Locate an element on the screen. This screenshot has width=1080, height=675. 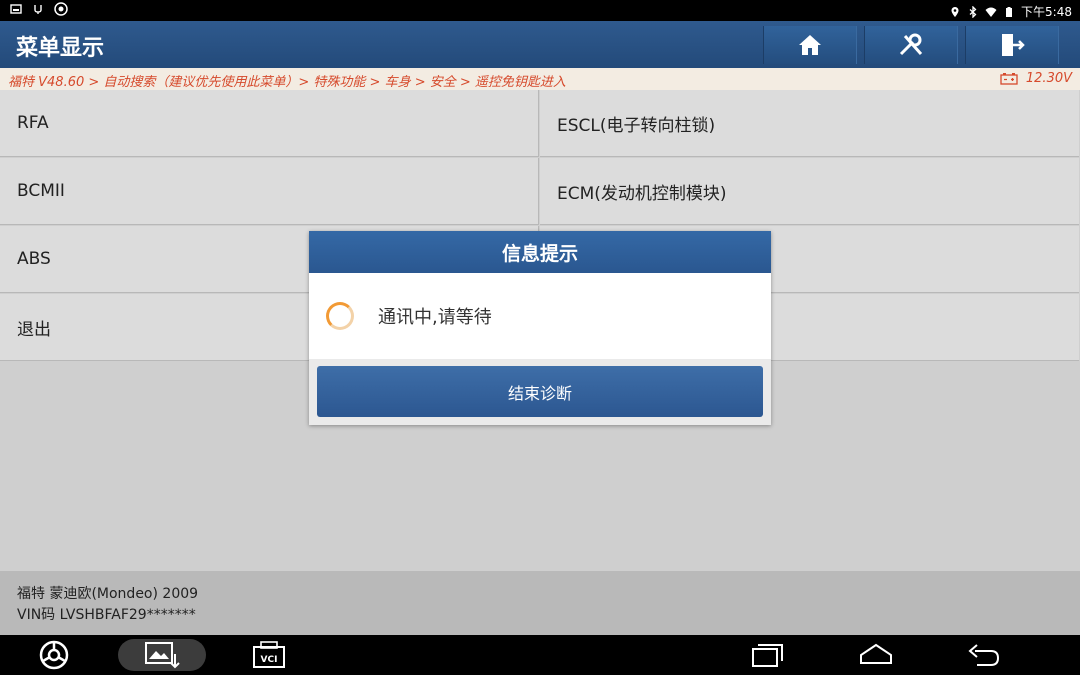
diagnose-tools-button is located at coordinates (911, 45).